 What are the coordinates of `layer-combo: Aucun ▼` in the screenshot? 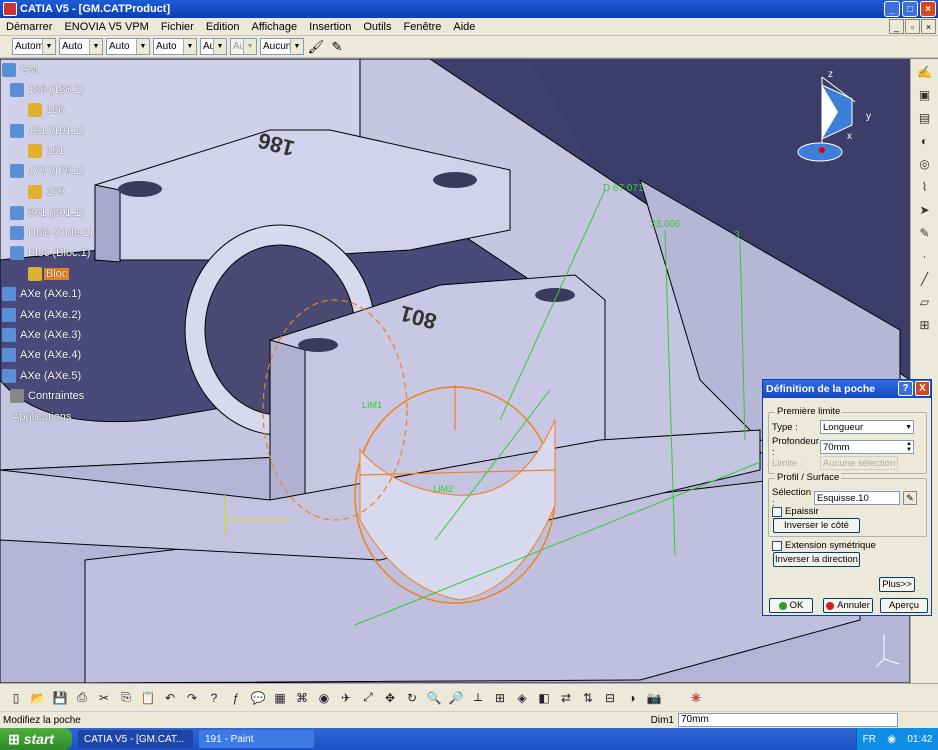 It's located at (282, 46).